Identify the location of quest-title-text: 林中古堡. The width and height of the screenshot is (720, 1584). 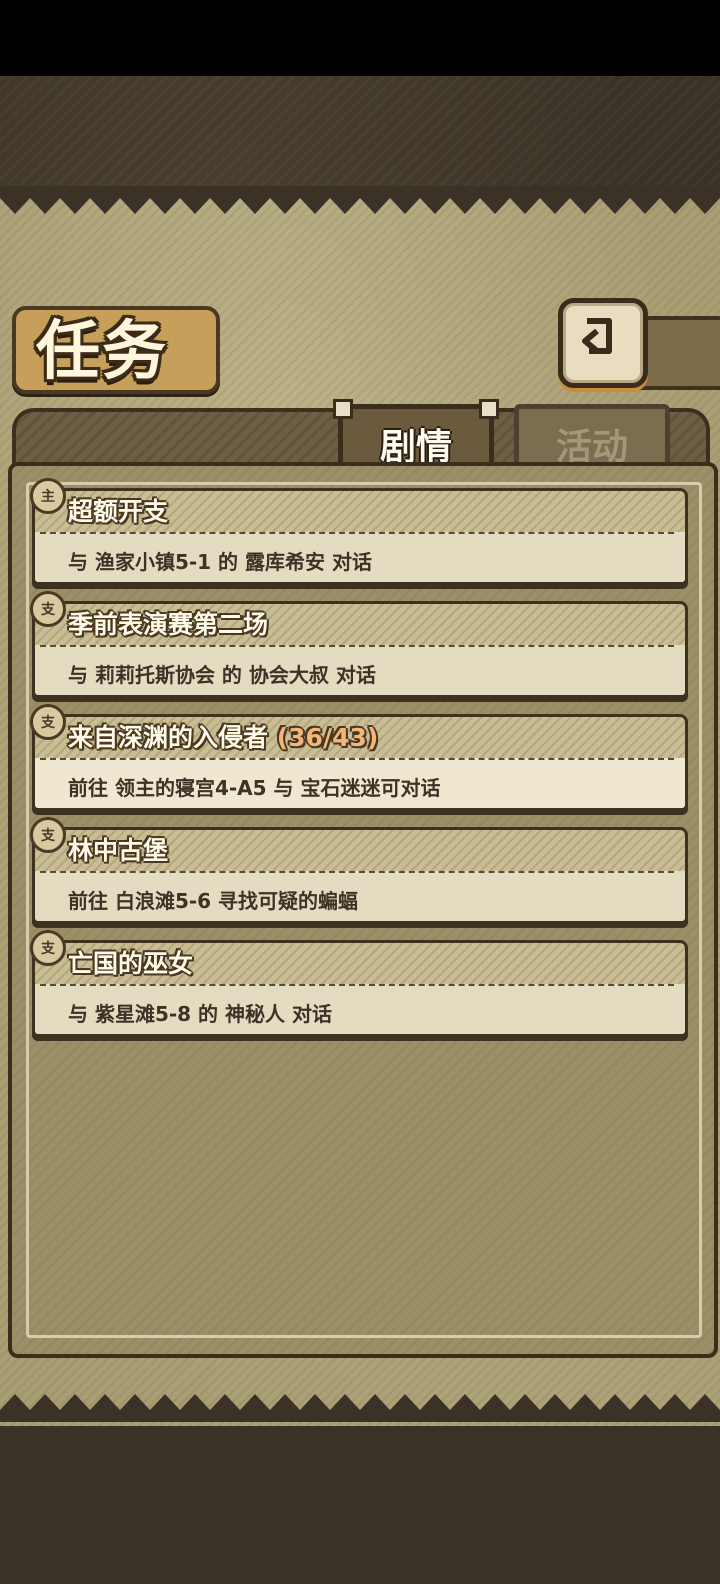
(118, 850).